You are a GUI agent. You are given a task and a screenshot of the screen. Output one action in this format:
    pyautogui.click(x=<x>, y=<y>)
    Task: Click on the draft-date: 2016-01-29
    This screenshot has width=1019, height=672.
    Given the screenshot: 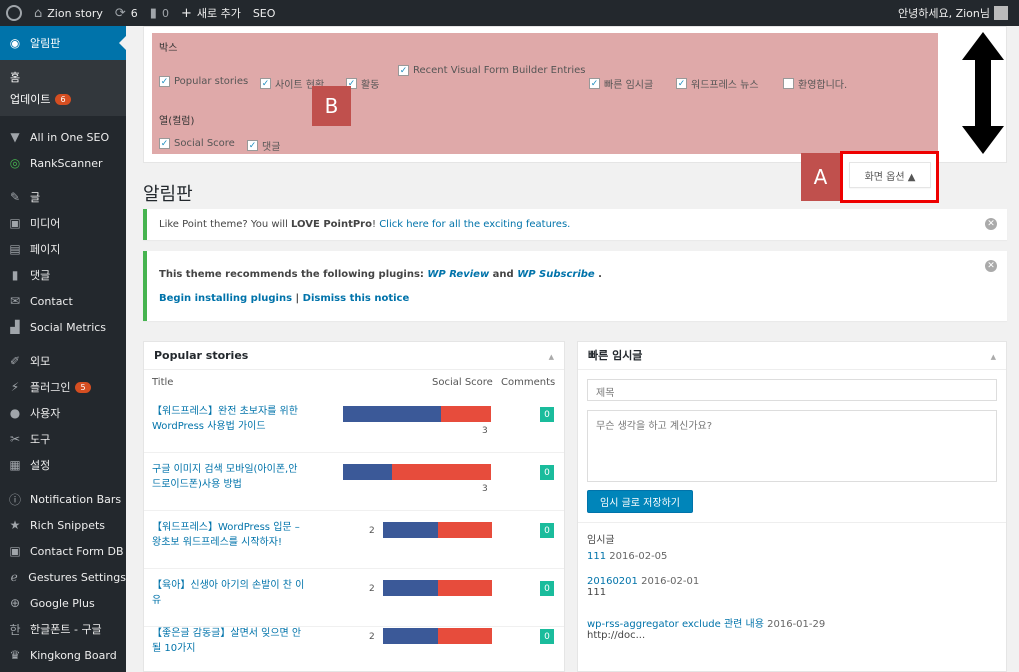 What is the action you would take?
    pyautogui.click(x=796, y=624)
    